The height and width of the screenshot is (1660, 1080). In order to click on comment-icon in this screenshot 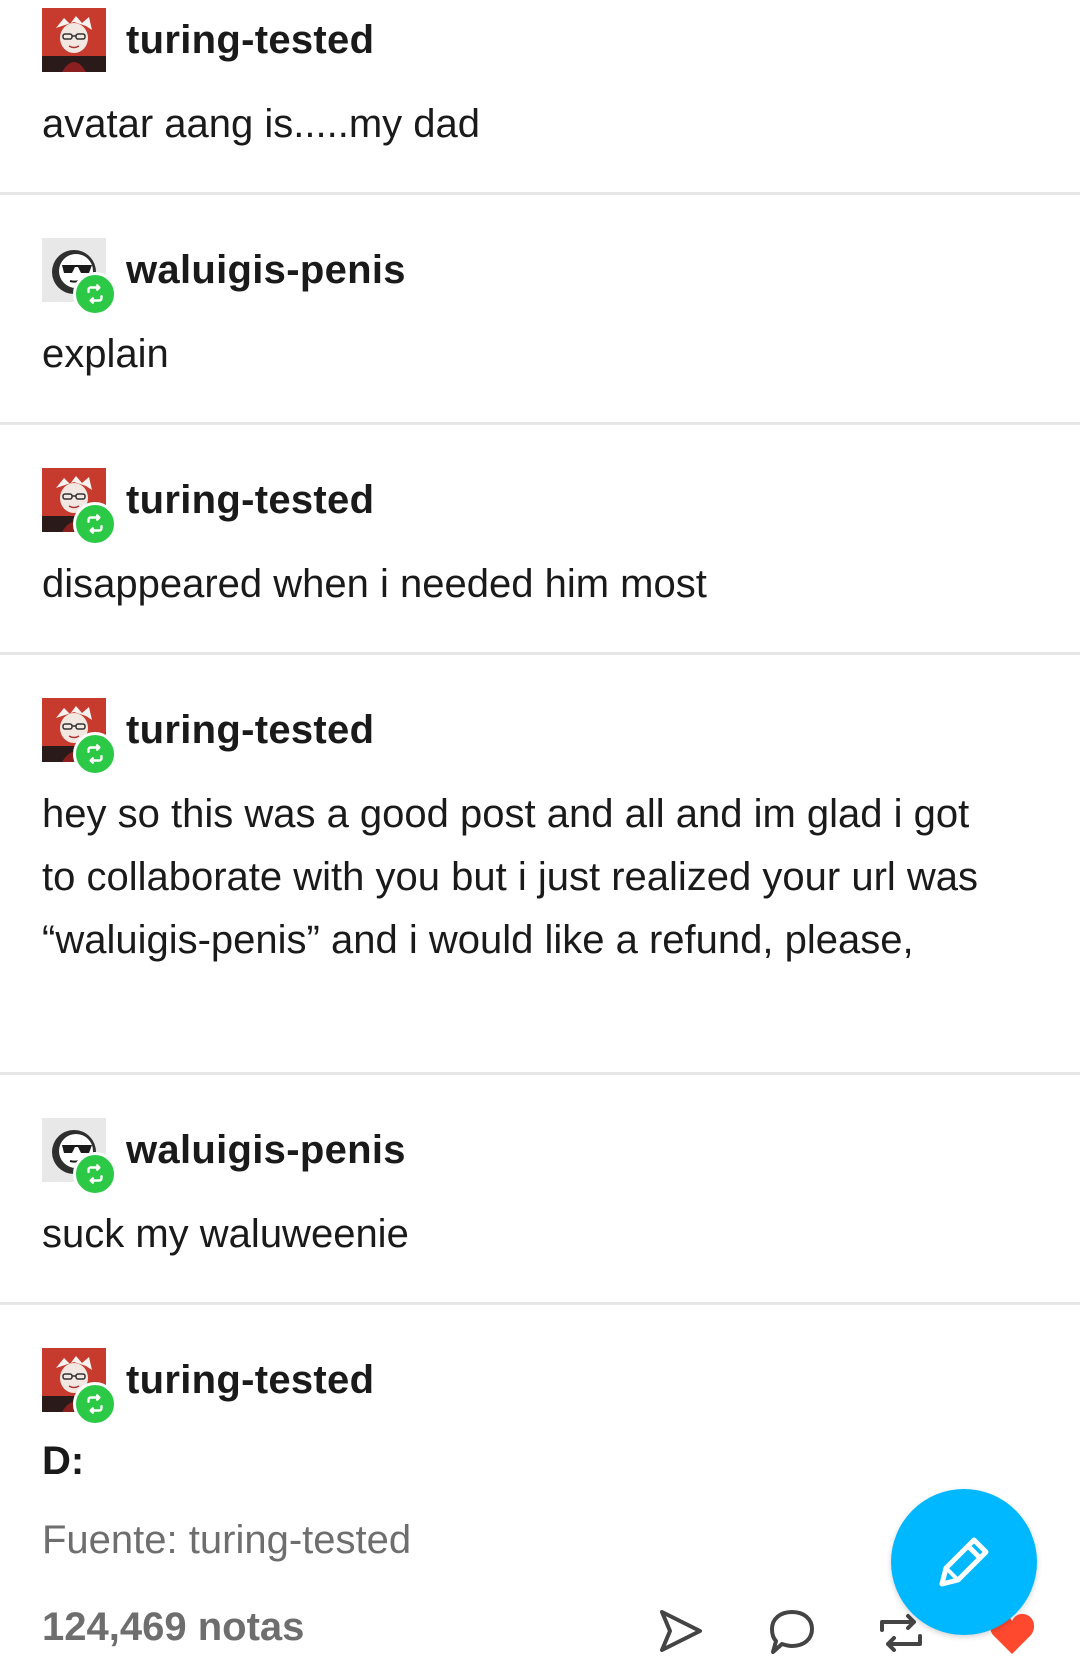, I will do `click(792, 1632)`.